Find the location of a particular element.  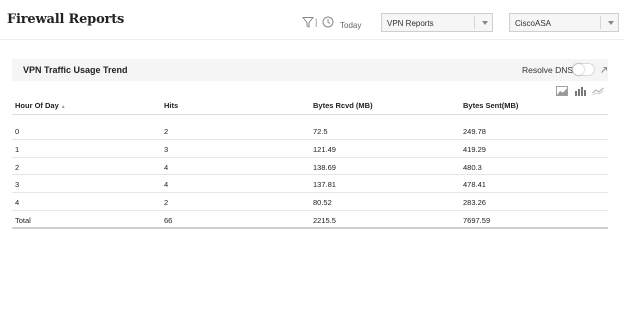

report-type-value: VPN Reports is located at coordinates (410, 23).